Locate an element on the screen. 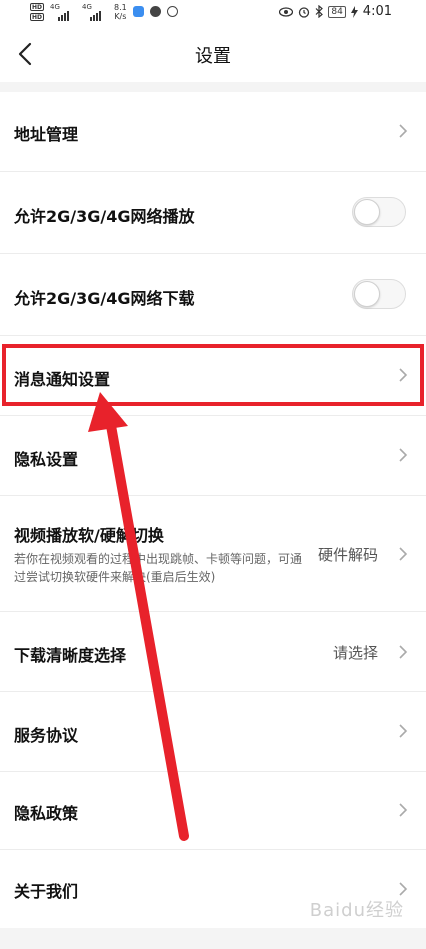  clock: 4:01 is located at coordinates (377, 11).